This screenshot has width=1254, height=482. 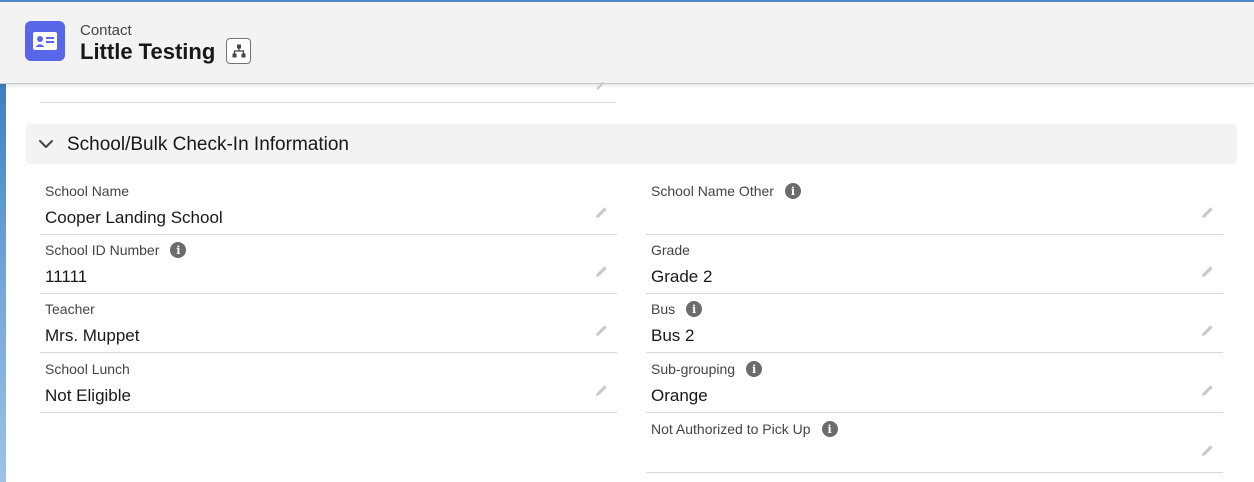 What do you see at coordinates (328, 323) in the screenshot?
I see `field-teacher: Teacher Mrs. Muppet` at bounding box center [328, 323].